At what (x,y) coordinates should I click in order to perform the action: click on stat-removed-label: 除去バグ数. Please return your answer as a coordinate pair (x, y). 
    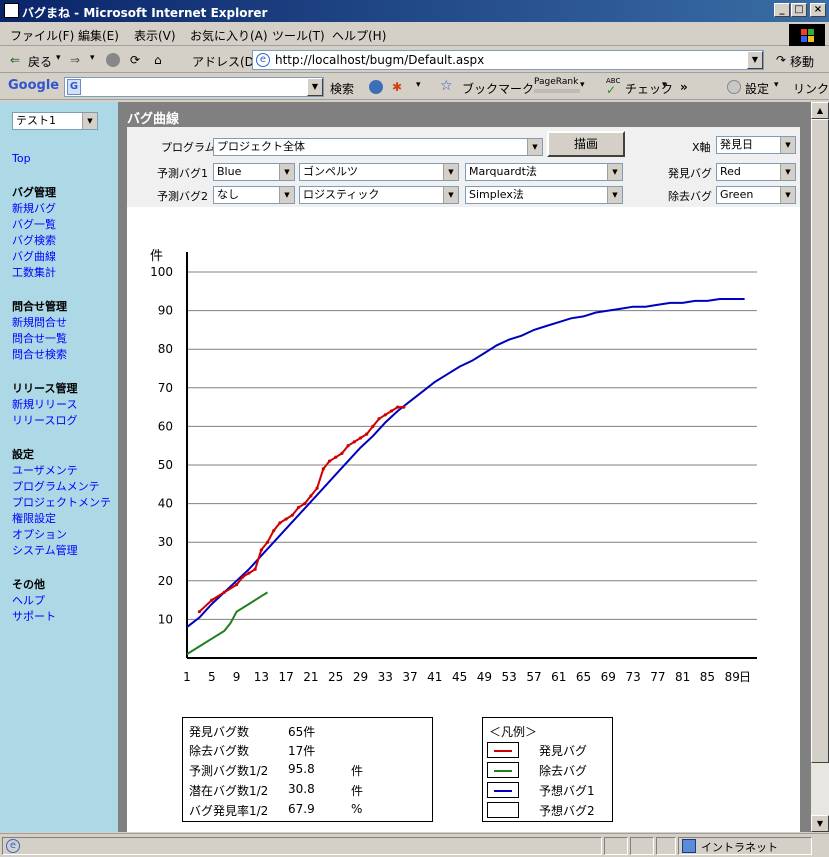
    Looking at the image, I should click on (219, 751).